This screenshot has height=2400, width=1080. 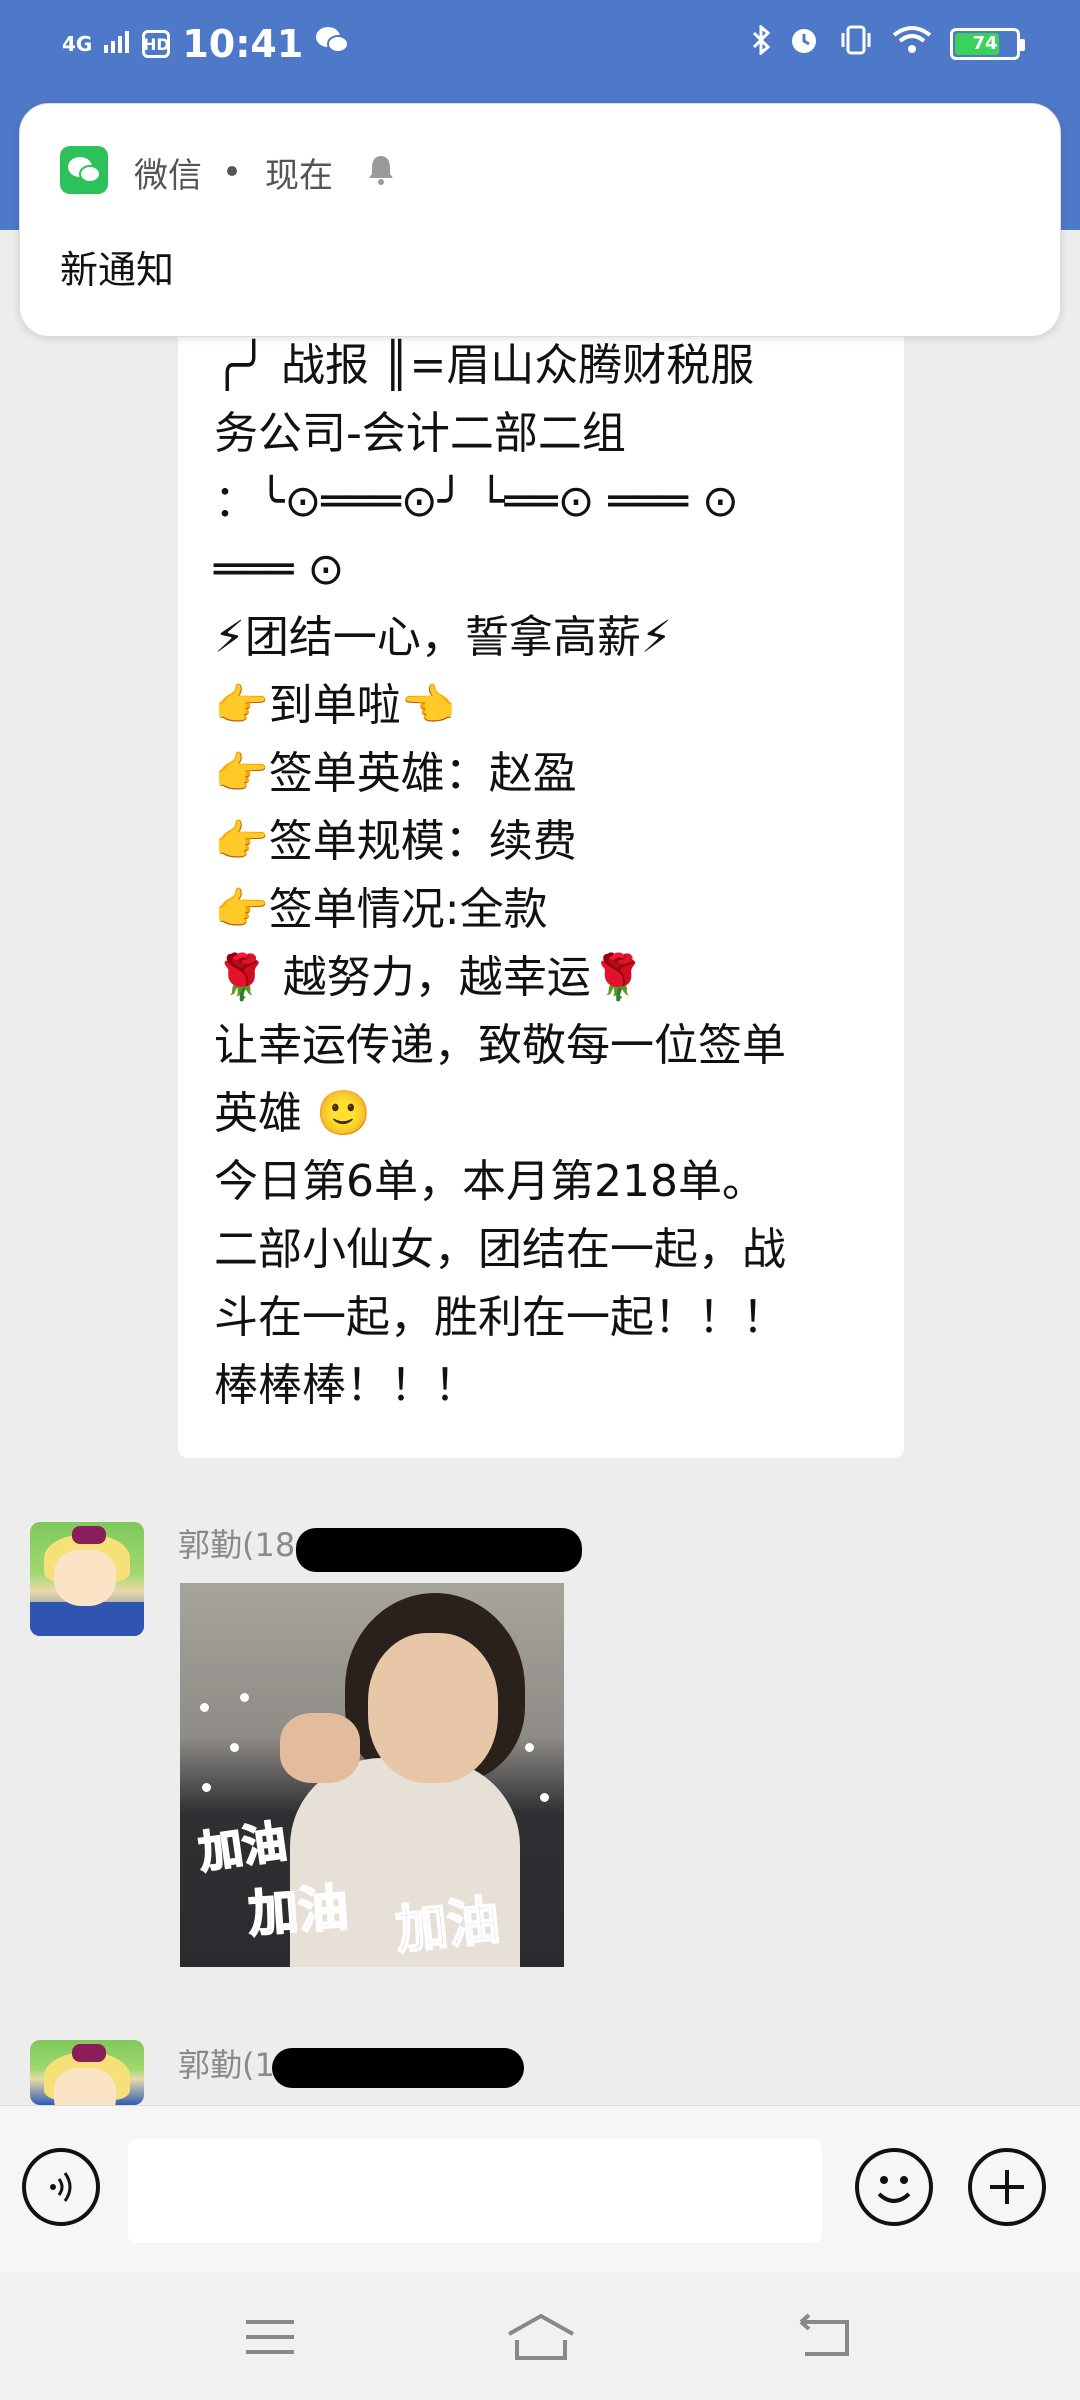 What do you see at coordinates (395, 773) in the screenshot?
I see `message-line: 👉签单英雄：赵盈` at bounding box center [395, 773].